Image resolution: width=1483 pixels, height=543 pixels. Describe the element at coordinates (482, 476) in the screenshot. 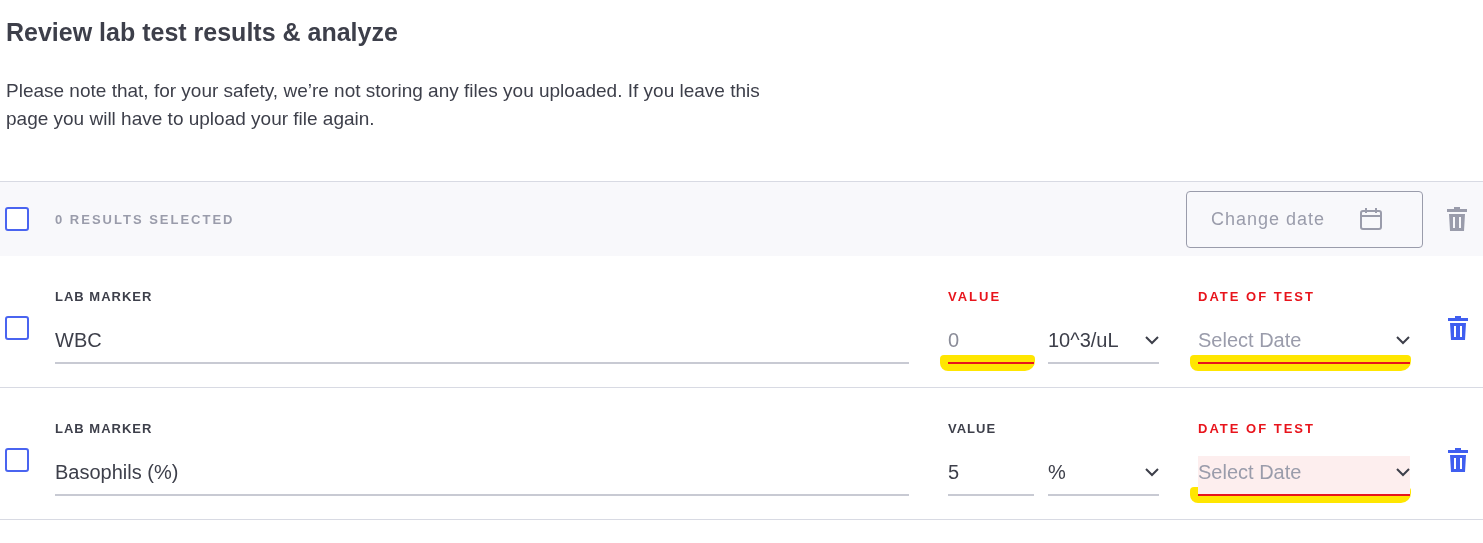

I see `lab-marker-field: Basophils (%)` at that location.